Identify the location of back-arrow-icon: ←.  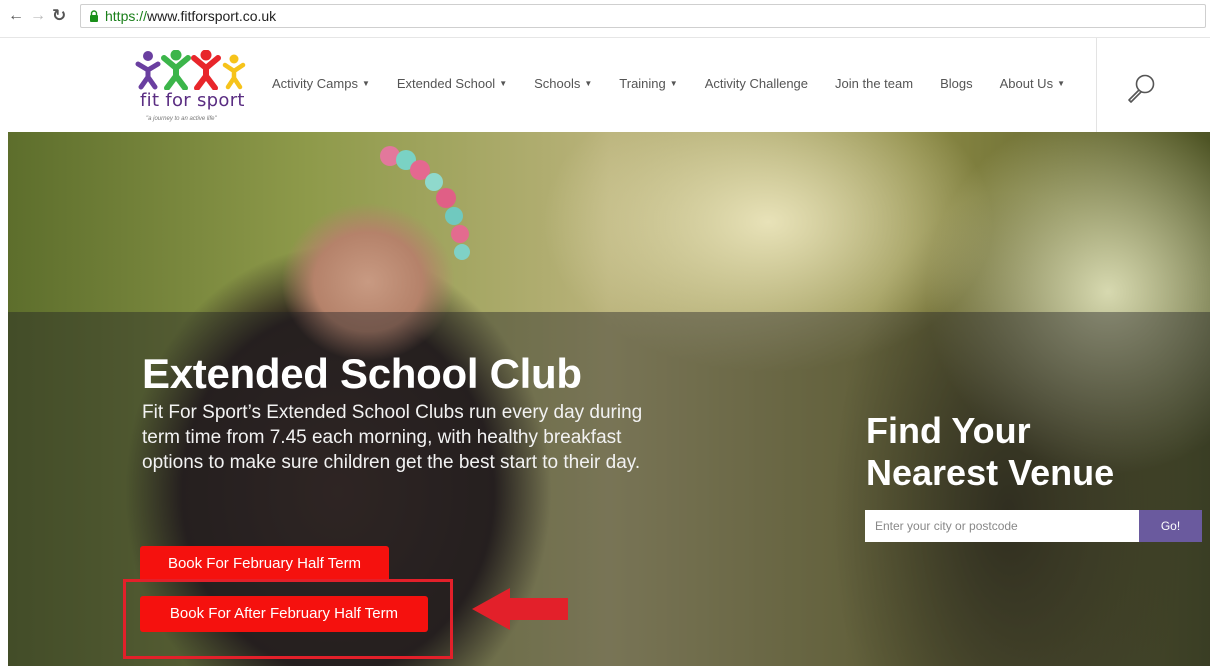
(16, 16).